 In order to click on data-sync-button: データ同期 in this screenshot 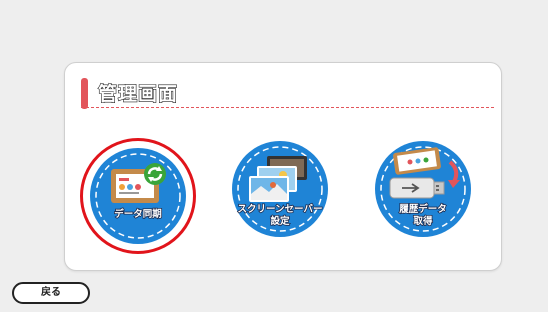, I will do `click(138, 196)`.